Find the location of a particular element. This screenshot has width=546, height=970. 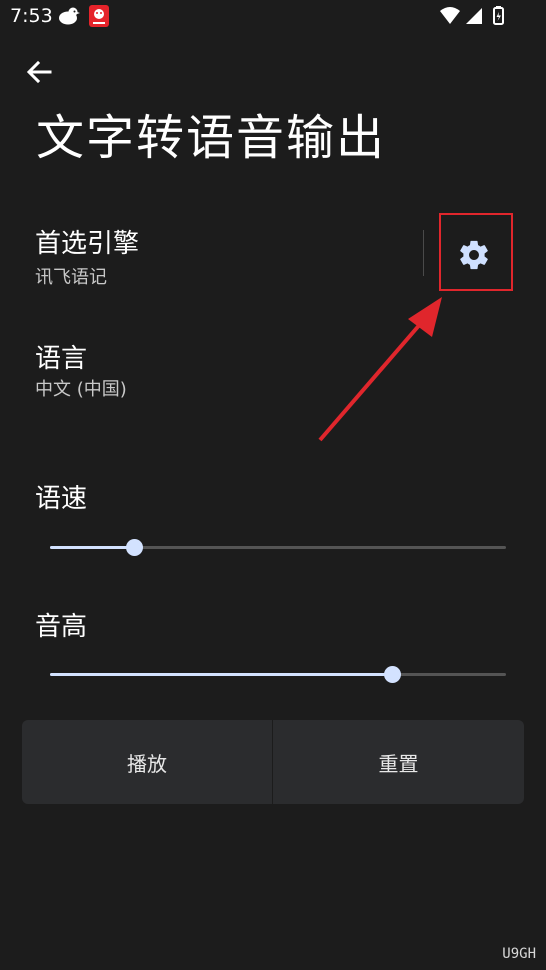

status-bar: 7:53 is located at coordinates (273, 16).